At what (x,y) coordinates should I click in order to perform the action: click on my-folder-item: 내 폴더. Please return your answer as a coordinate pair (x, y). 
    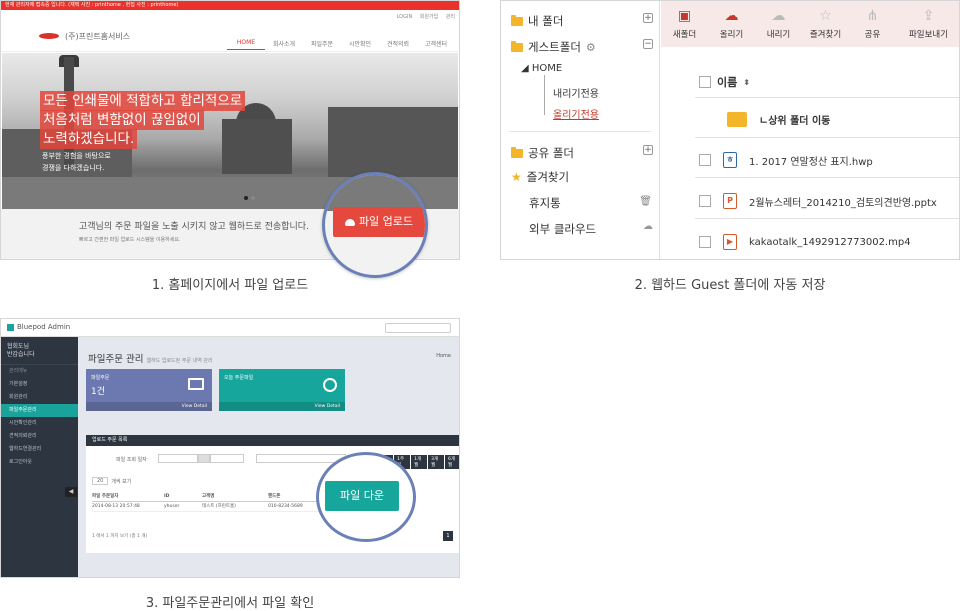
    Looking at the image, I should click on (537, 21).